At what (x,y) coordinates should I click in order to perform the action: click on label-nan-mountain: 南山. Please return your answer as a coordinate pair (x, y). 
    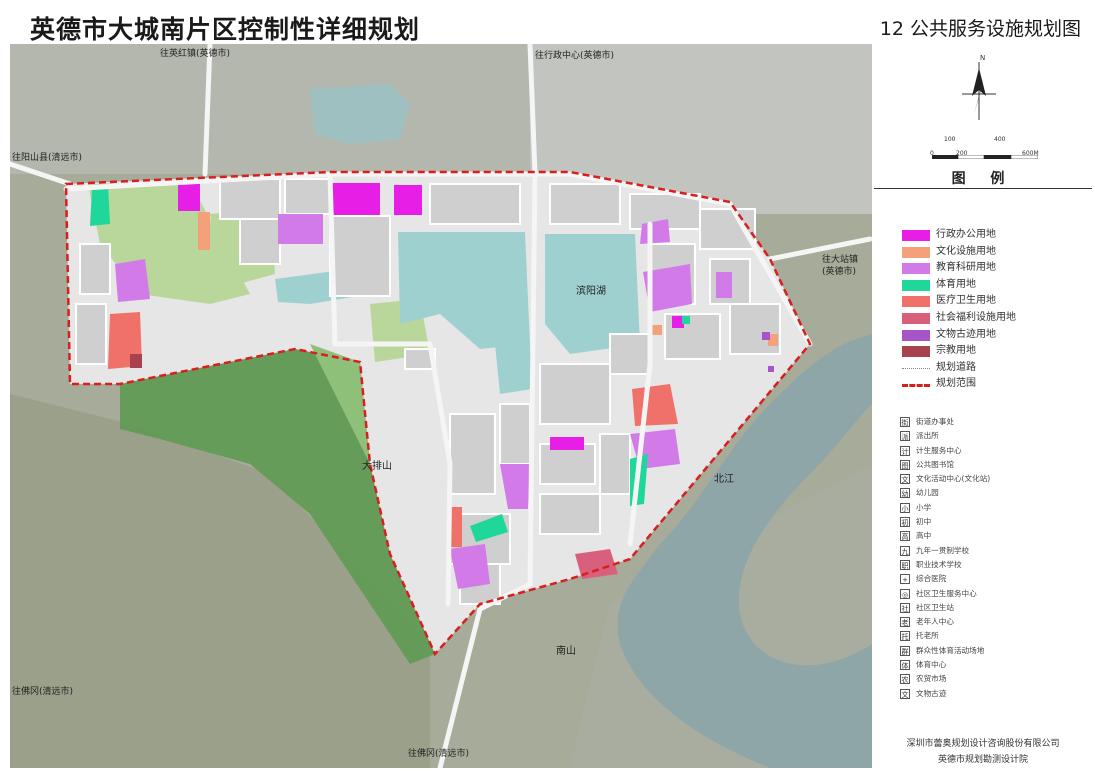
    Looking at the image, I should click on (566, 650).